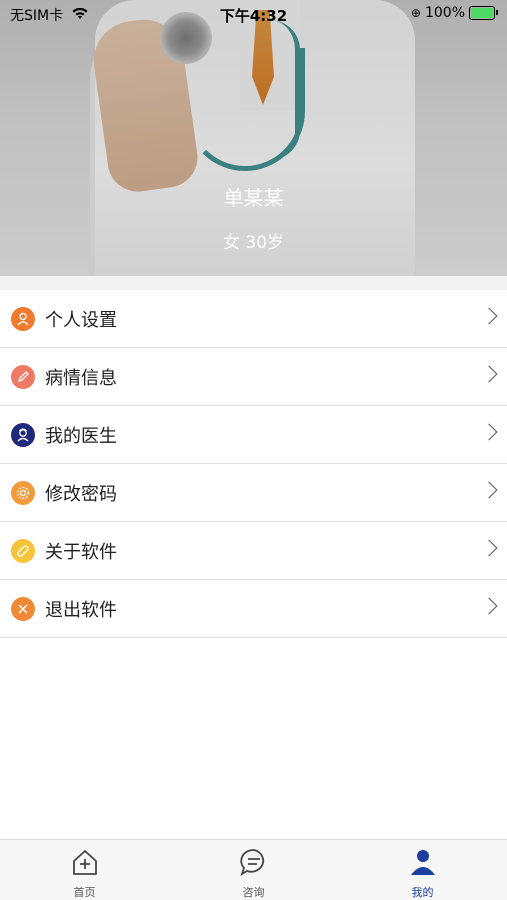  Describe the element at coordinates (253, 609) in the screenshot. I see `menu-item-exit-software: 退出软件` at that location.